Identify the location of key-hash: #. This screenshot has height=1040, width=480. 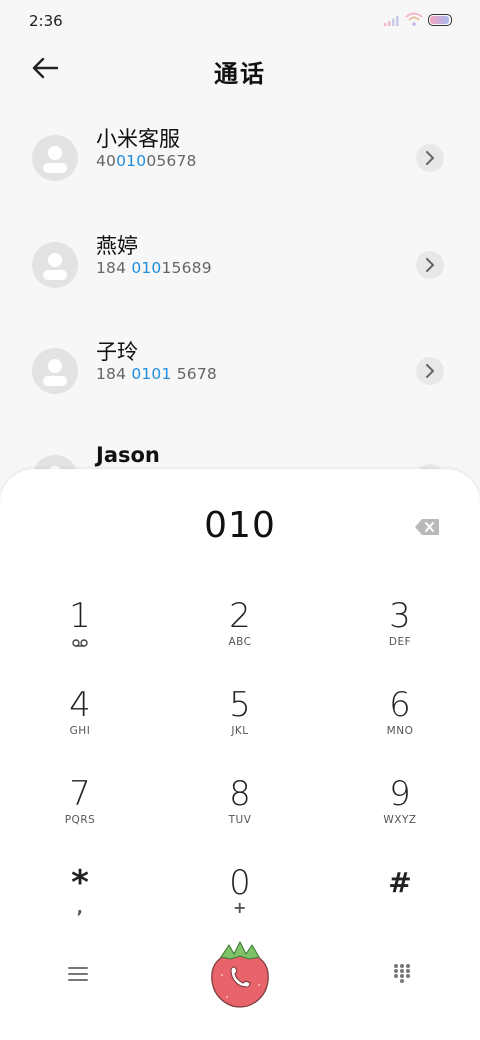
(400, 899).